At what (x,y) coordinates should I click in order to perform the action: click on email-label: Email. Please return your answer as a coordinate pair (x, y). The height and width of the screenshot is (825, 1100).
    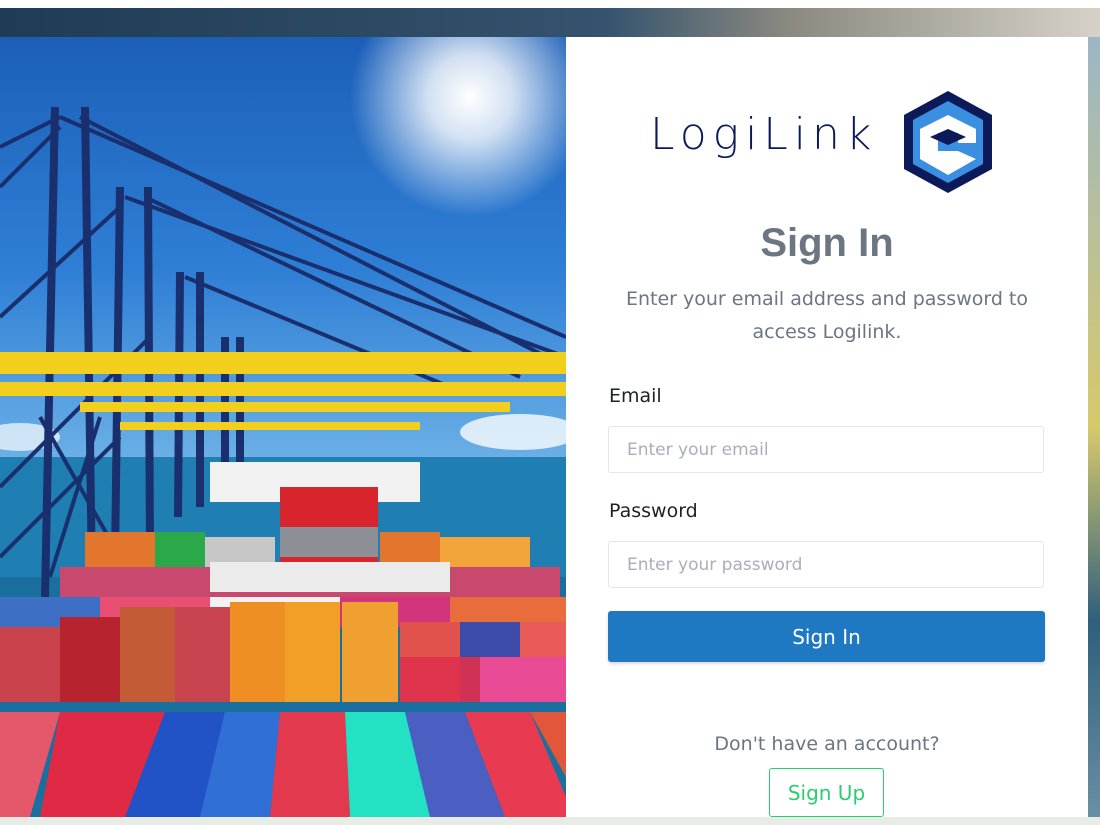
    Looking at the image, I should click on (635, 396).